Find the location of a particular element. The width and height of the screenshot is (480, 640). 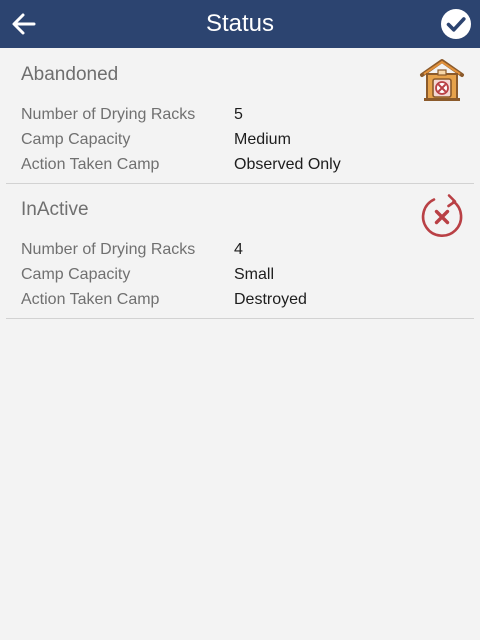

app-header: Status is located at coordinates (240, 24).